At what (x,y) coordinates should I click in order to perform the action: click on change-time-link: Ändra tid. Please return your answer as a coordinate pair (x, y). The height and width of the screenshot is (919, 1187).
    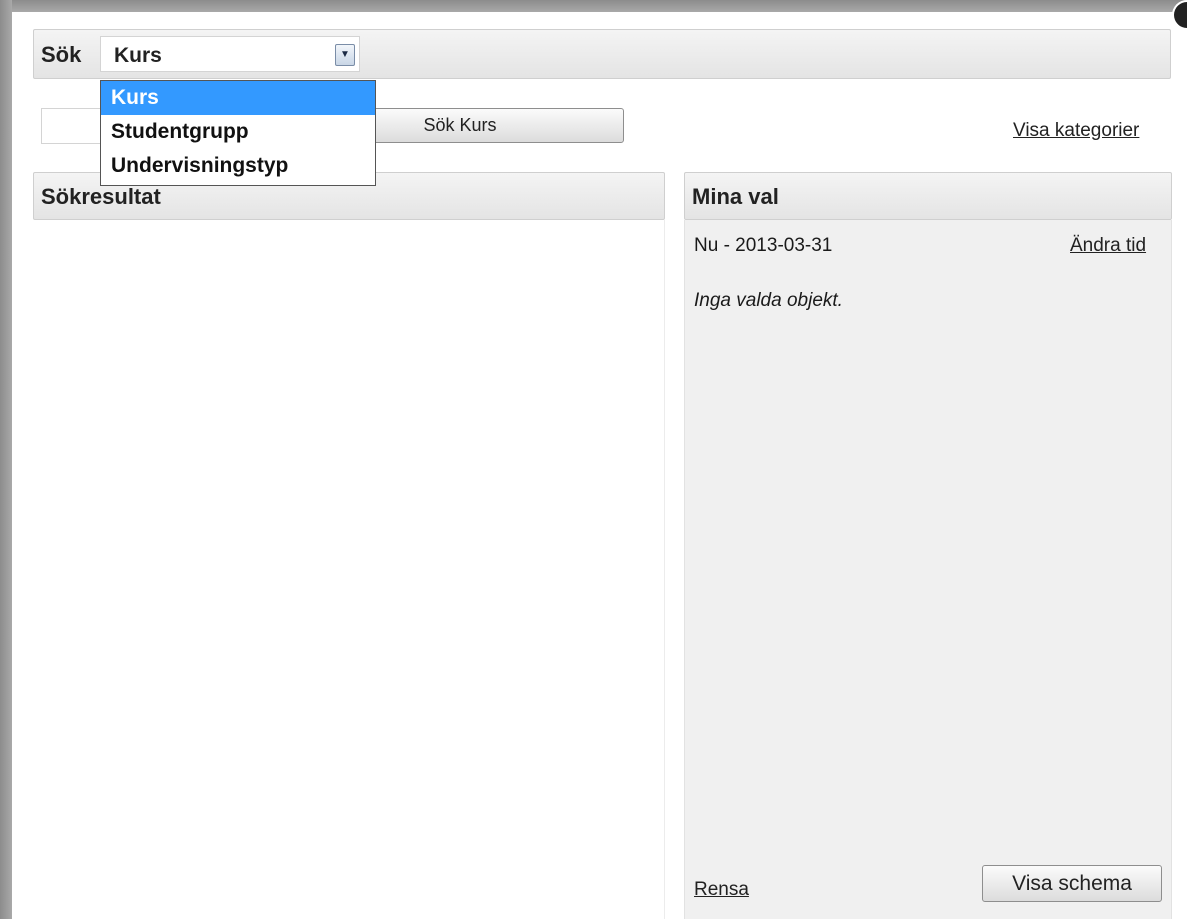
    Looking at the image, I should click on (1108, 246).